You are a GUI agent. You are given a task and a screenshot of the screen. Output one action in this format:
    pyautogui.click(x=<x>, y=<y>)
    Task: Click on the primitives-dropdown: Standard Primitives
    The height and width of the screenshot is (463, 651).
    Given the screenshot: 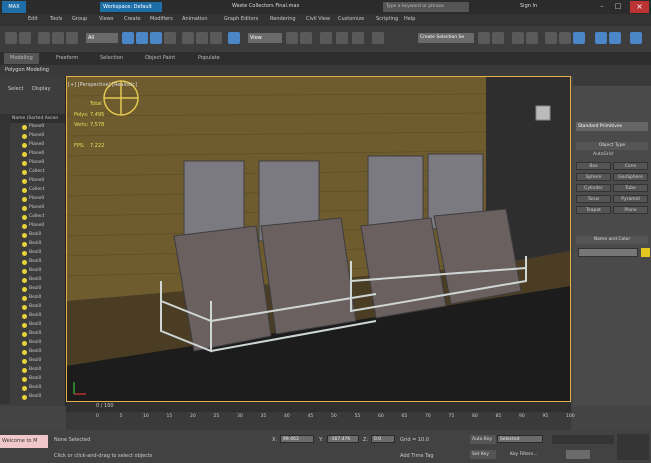 What is the action you would take?
    pyautogui.click(x=612, y=126)
    